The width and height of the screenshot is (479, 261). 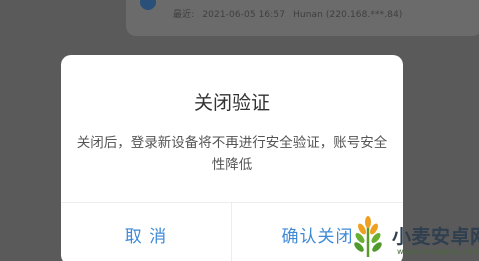 What do you see at coordinates (348, 15) in the screenshot?
I see `last-login-location: Hunan (220.168.***.84)` at bounding box center [348, 15].